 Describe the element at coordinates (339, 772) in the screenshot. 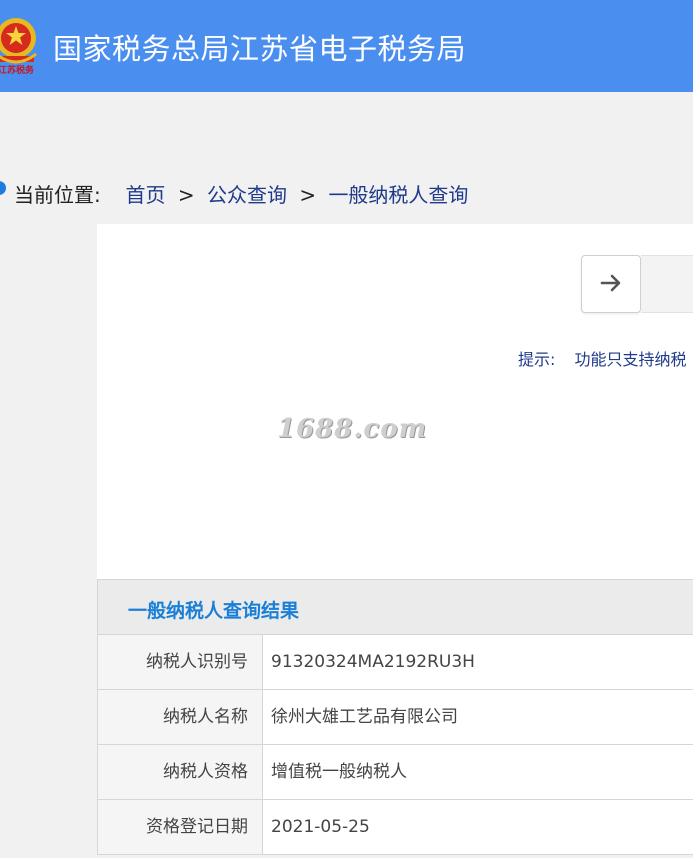

I see `row-value: 增值税一般纳税人` at that location.